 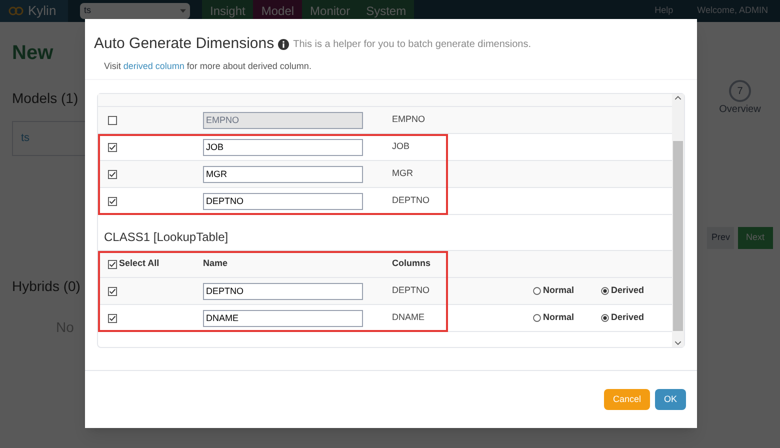 I want to click on next-button: Next, so click(x=755, y=237).